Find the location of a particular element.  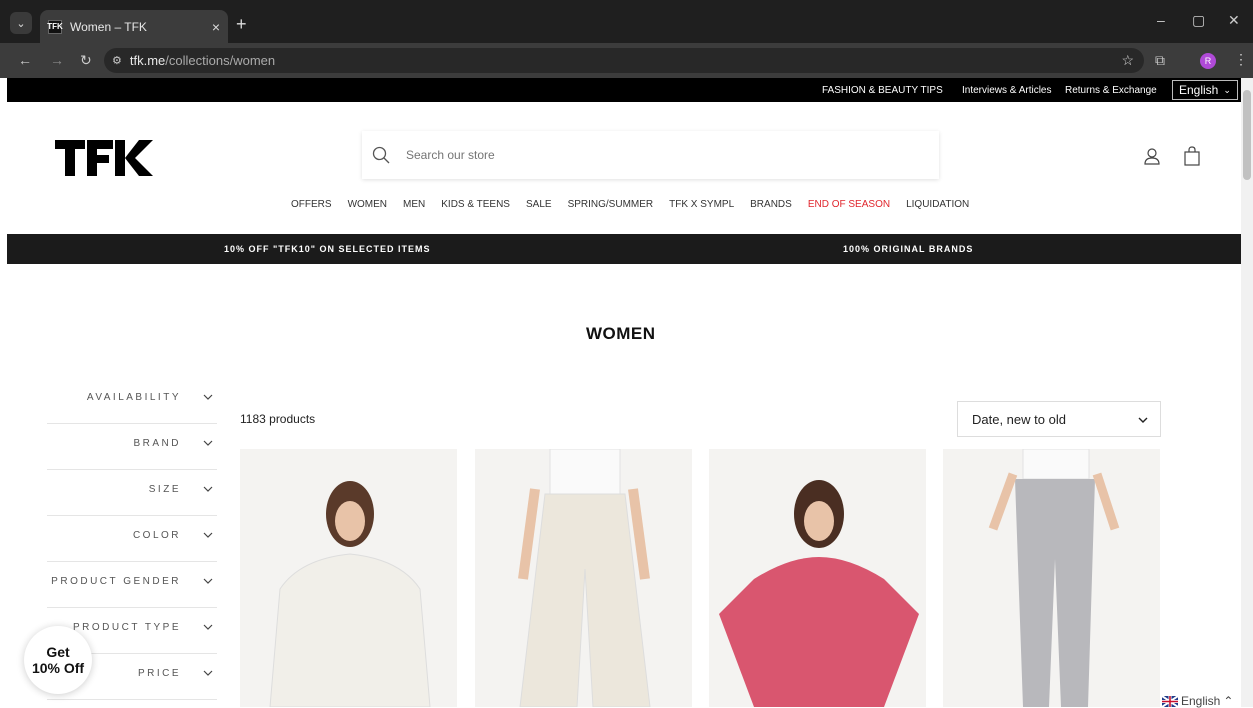

discount-popup-button: Get 10% Off is located at coordinates (58, 660).